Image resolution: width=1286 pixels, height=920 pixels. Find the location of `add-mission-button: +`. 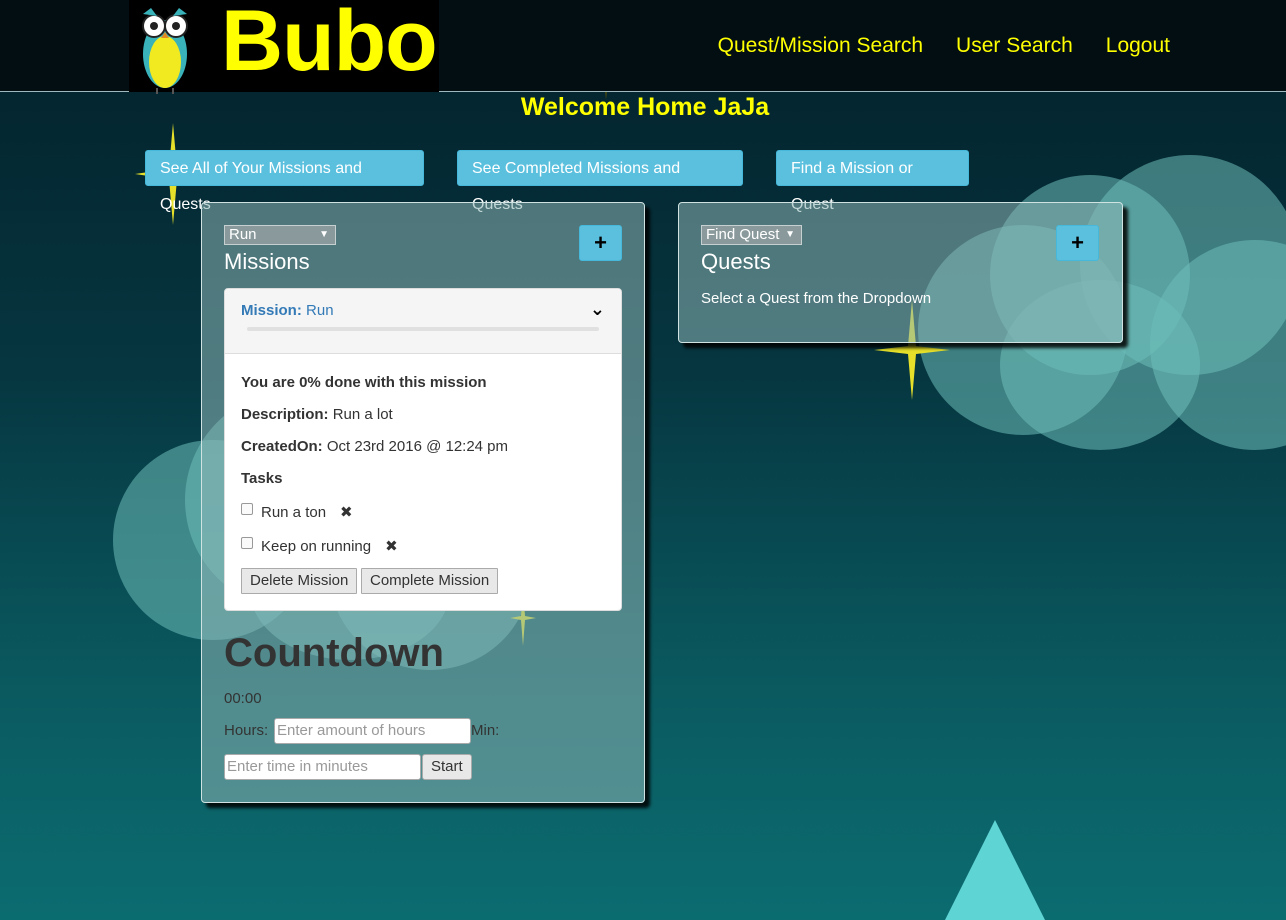

add-mission-button: + is located at coordinates (600, 243).